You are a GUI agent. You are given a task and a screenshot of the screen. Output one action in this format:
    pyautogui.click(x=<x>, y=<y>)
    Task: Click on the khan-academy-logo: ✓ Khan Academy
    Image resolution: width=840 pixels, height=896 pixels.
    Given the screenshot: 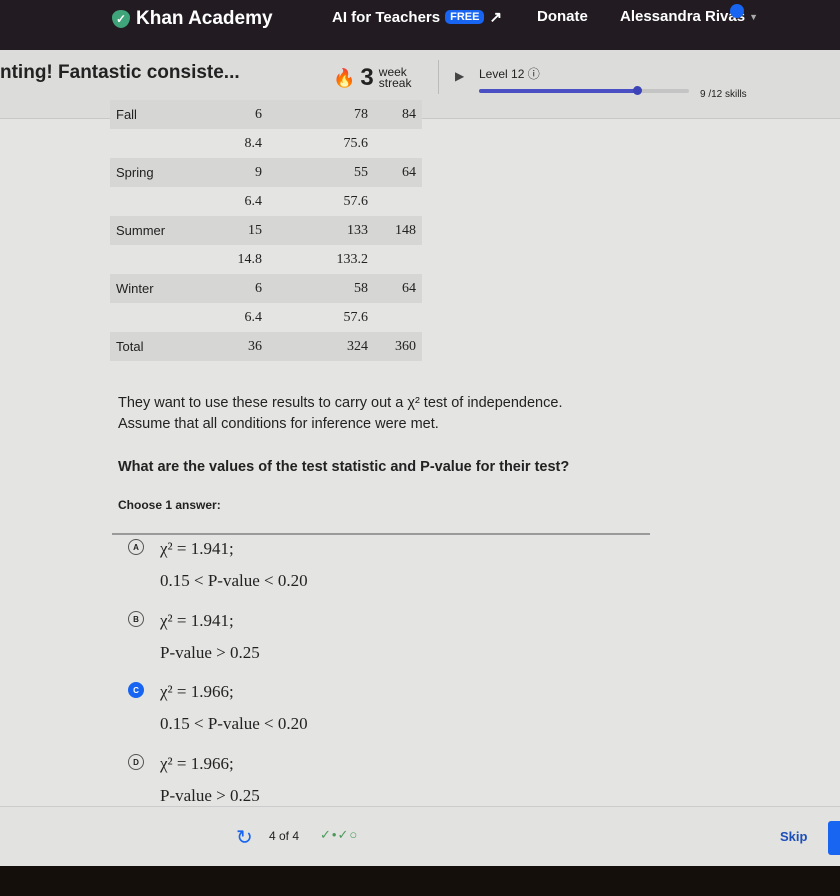 What is the action you would take?
    pyautogui.click(x=192, y=19)
    